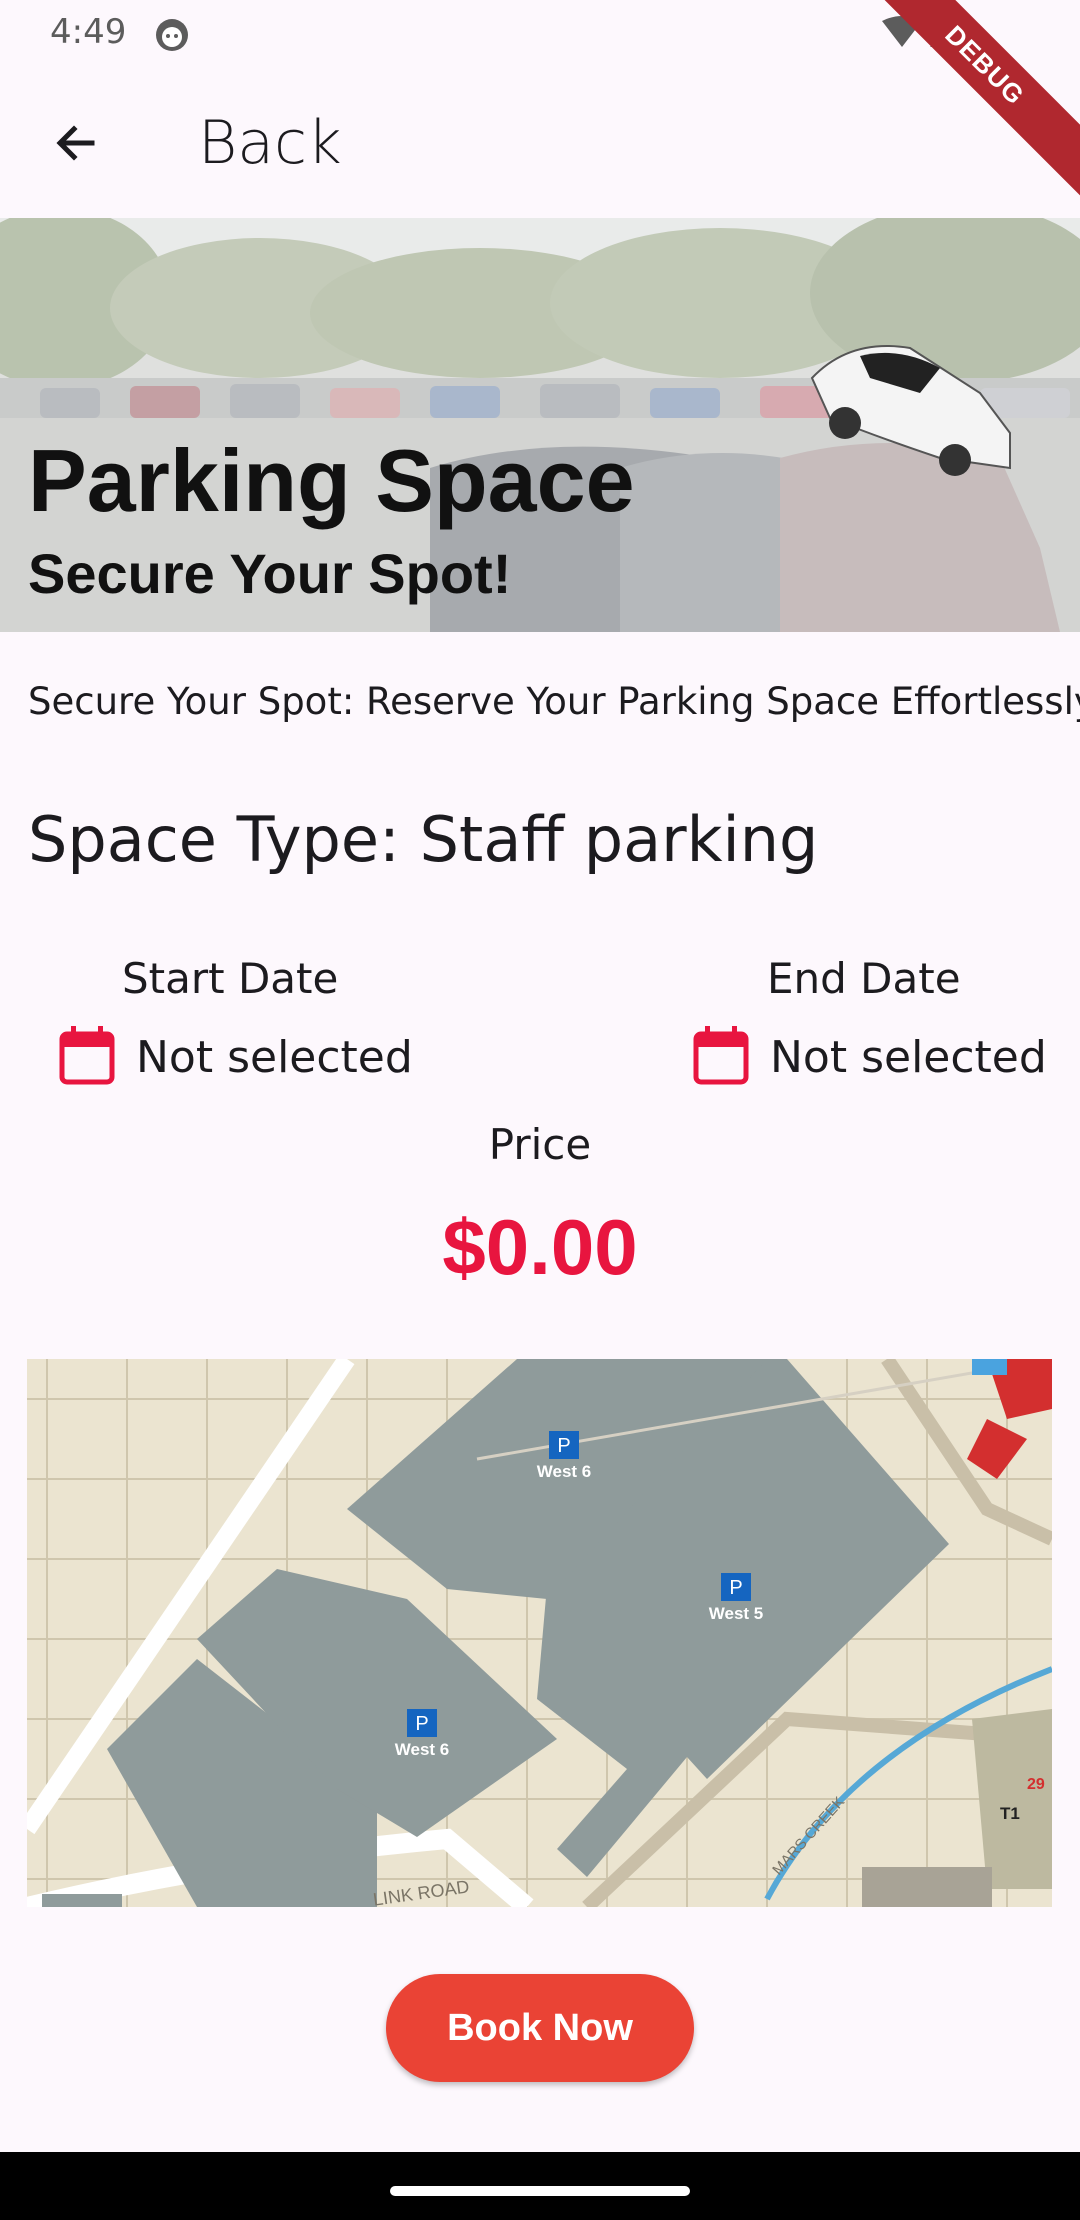 The image size is (1080, 2220). I want to click on book-now-button: Book Now, so click(540, 2028).